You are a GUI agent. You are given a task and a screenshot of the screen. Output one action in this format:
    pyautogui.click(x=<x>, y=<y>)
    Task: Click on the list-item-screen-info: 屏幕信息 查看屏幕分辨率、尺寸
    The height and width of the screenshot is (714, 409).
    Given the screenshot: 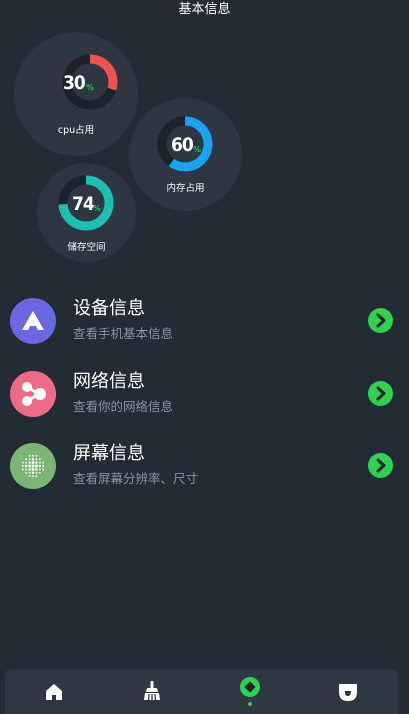 What is the action you would take?
    pyautogui.click(x=204, y=474)
    